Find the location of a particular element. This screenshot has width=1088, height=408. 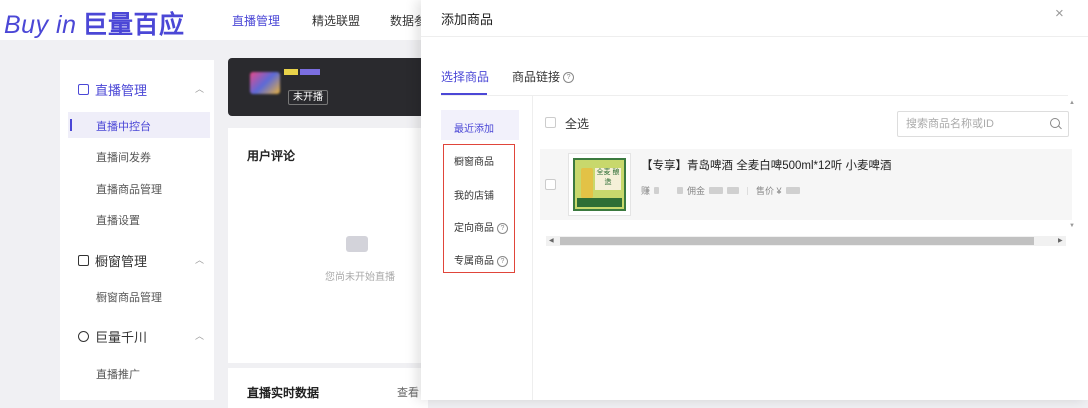

logo-text-cn: 巨量百应 is located at coordinates (133, 25).